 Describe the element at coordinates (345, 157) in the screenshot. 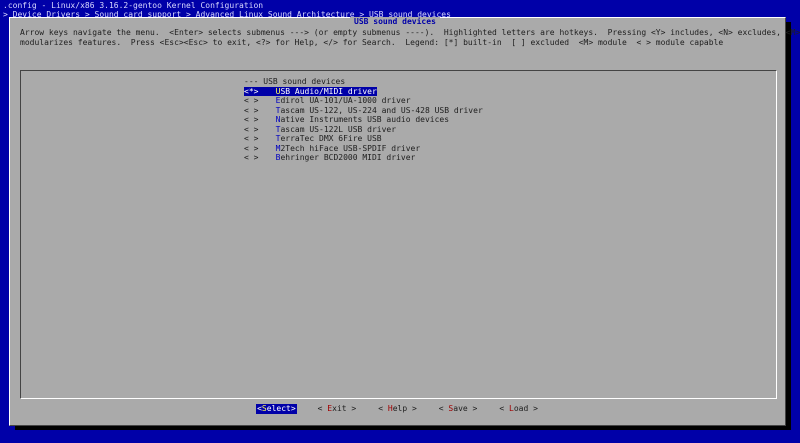

I see `menu-item-label: Behringer BCD2000 MIDI driver` at that location.